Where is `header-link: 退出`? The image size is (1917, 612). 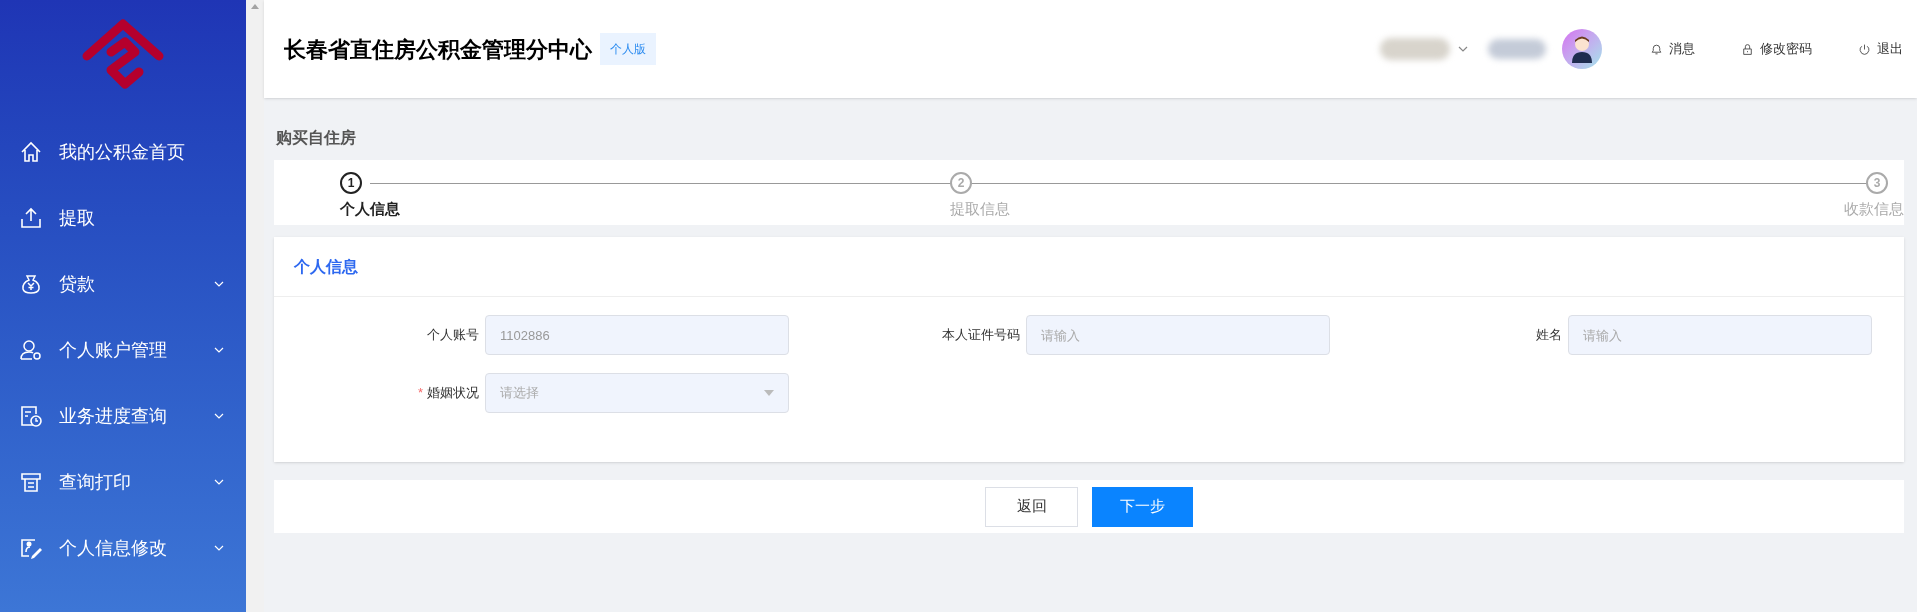
header-link: 退出 is located at coordinates (1880, 49).